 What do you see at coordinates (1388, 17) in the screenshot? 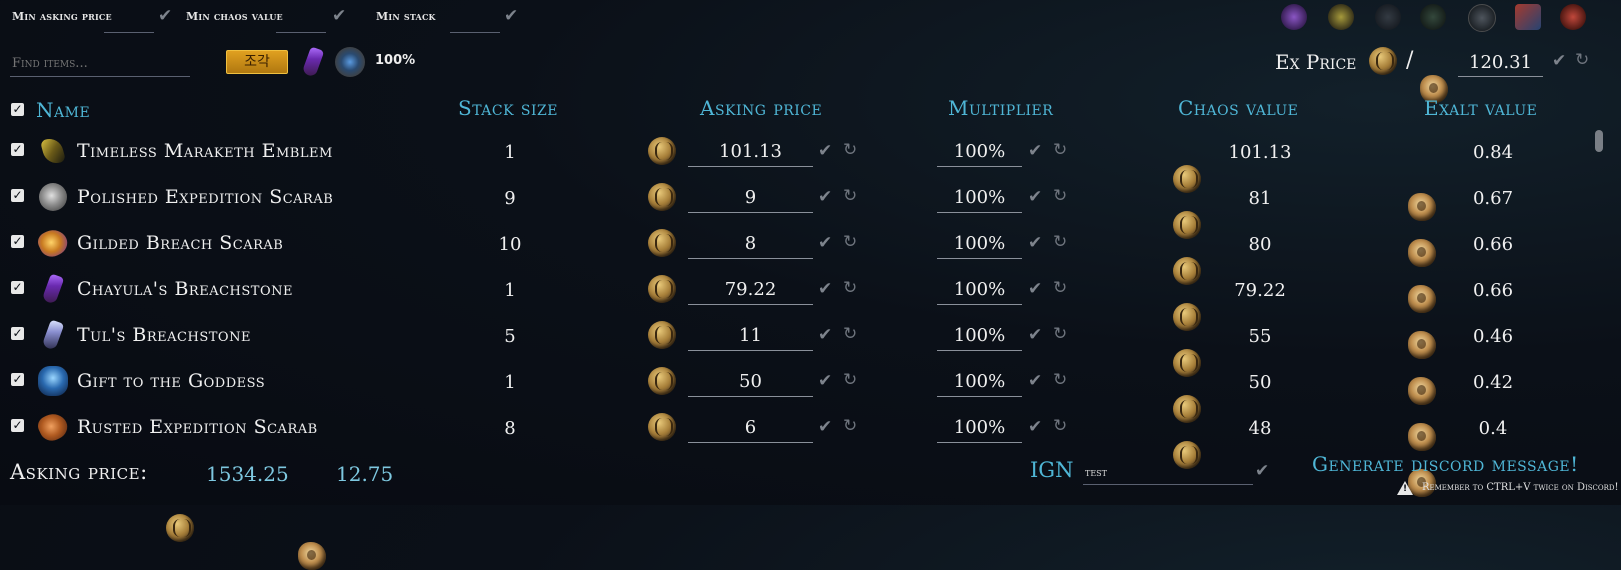
I see `fragment-category-icon` at bounding box center [1388, 17].